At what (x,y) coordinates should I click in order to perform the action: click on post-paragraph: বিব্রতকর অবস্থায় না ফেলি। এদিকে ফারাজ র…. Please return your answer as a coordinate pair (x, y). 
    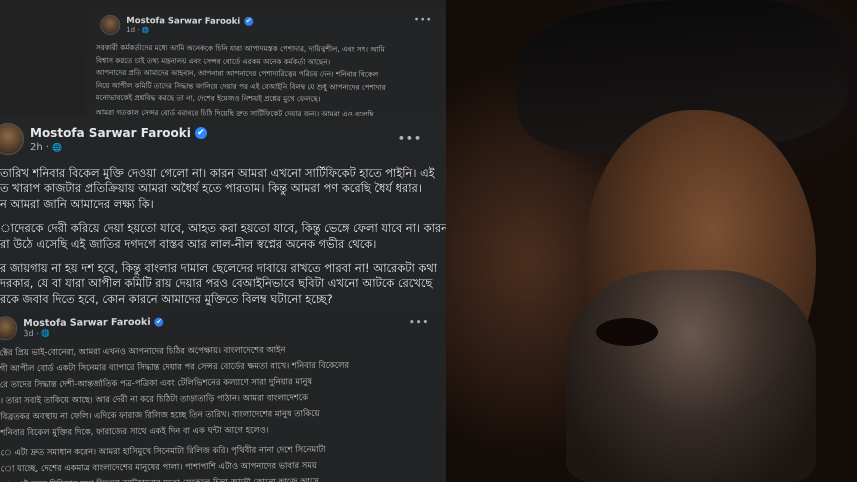
    Looking at the image, I should click on (160, 414).